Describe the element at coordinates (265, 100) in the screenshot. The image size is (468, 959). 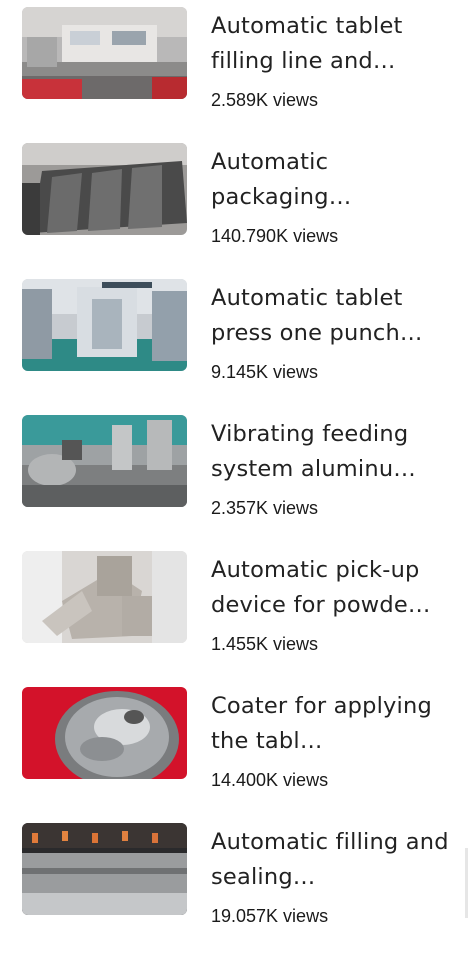
I see `video-views: 2.589K views` at that location.